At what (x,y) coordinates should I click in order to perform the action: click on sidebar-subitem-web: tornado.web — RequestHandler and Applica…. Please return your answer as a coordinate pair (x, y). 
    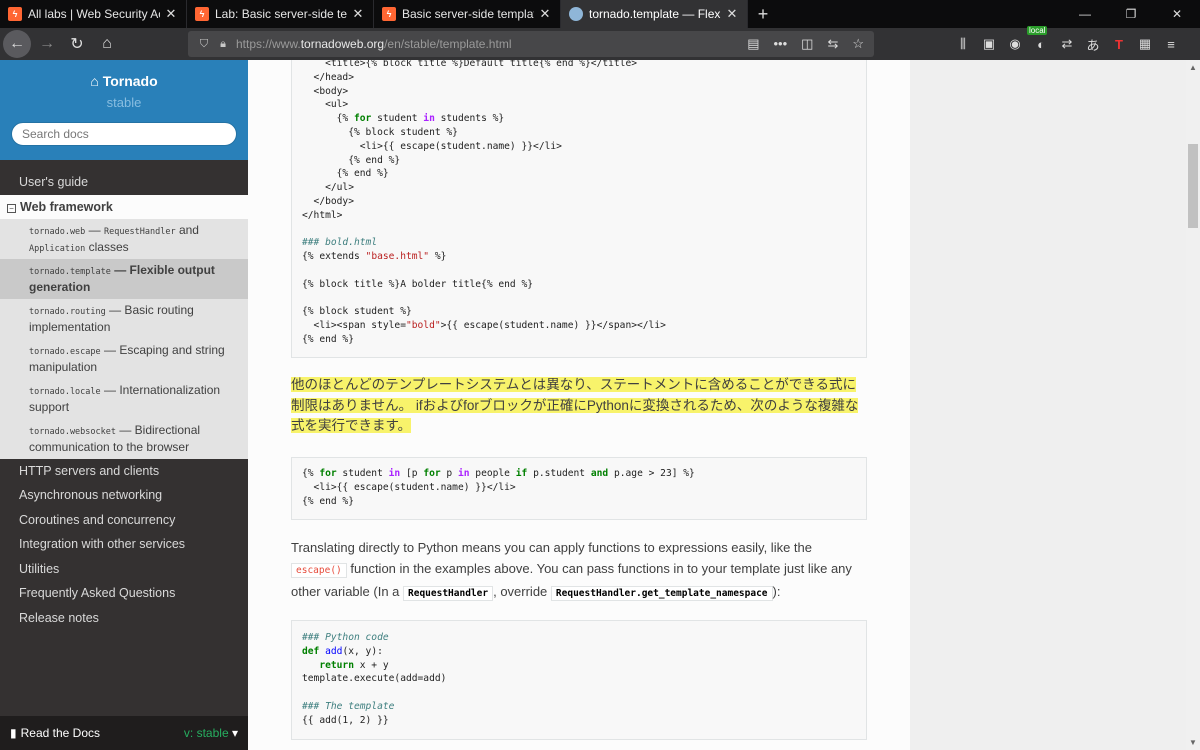
    Looking at the image, I should click on (124, 238).